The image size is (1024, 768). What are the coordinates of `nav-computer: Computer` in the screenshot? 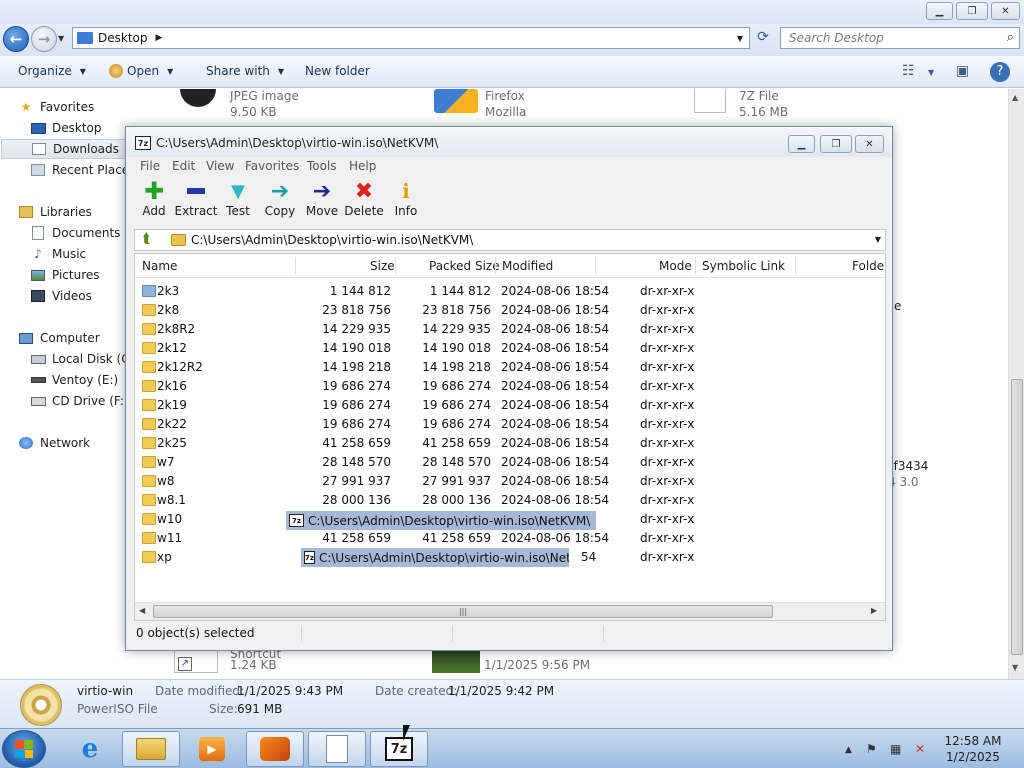 It's located at (59, 338).